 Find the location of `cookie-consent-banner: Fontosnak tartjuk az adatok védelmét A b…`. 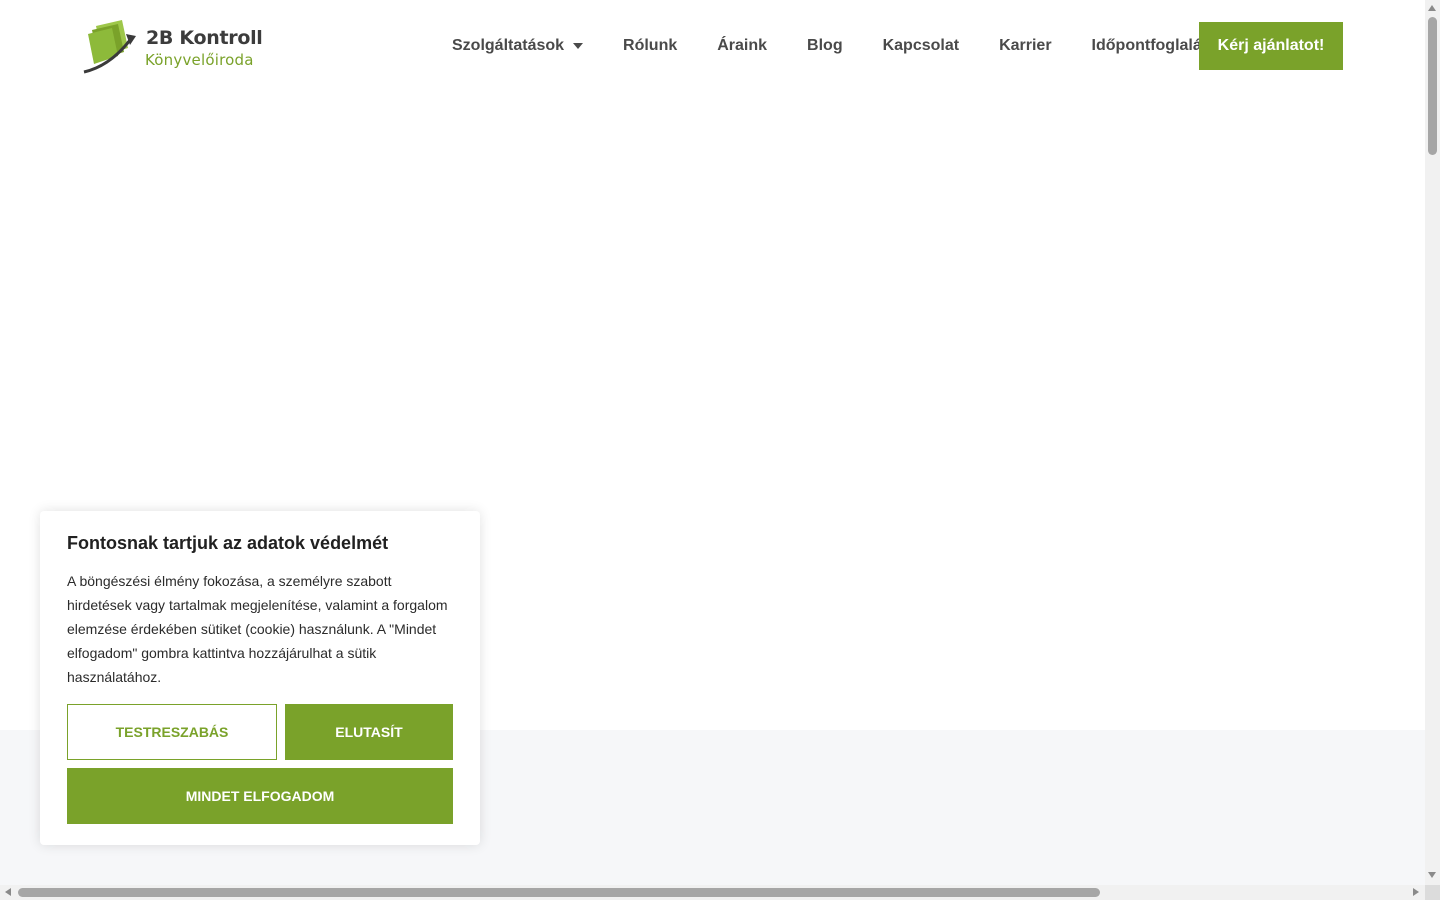

cookie-consent-banner: Fontosnak tartjuk az adatok védelmét A b… is located at coordinates (260, 678).